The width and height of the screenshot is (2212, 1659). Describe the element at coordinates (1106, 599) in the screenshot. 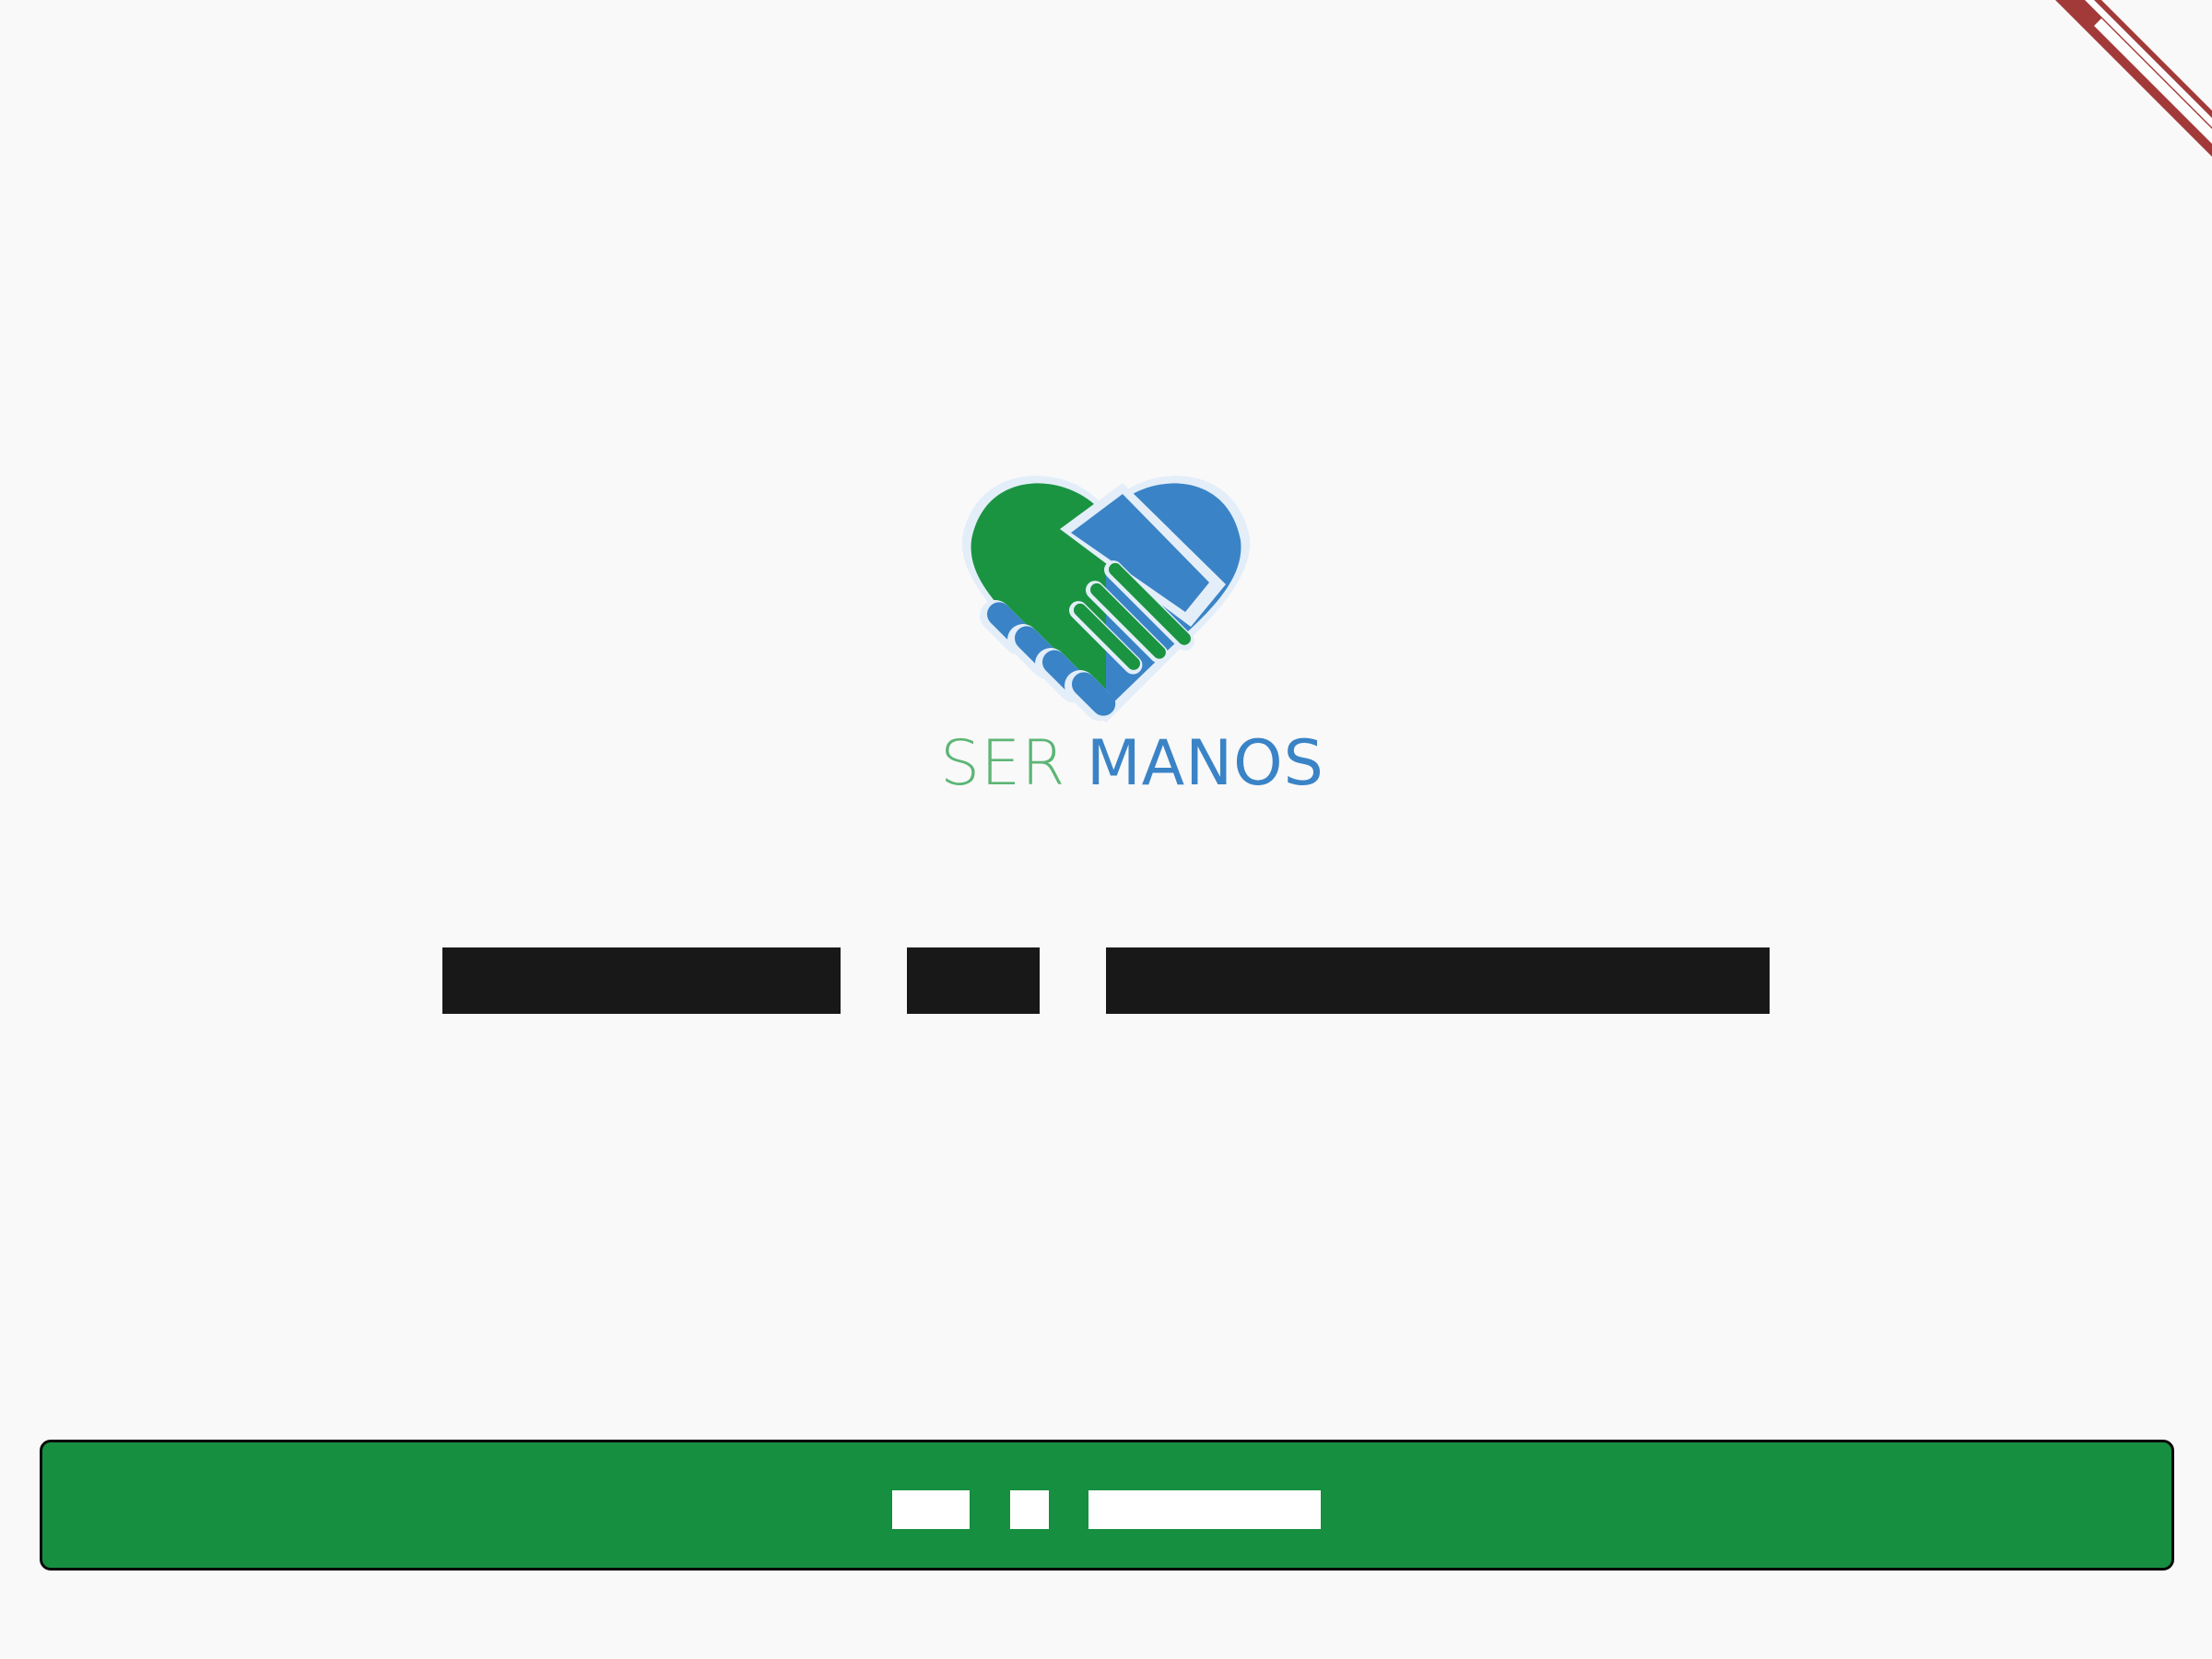

I see `logo-handshake-heart-icon` at that location.